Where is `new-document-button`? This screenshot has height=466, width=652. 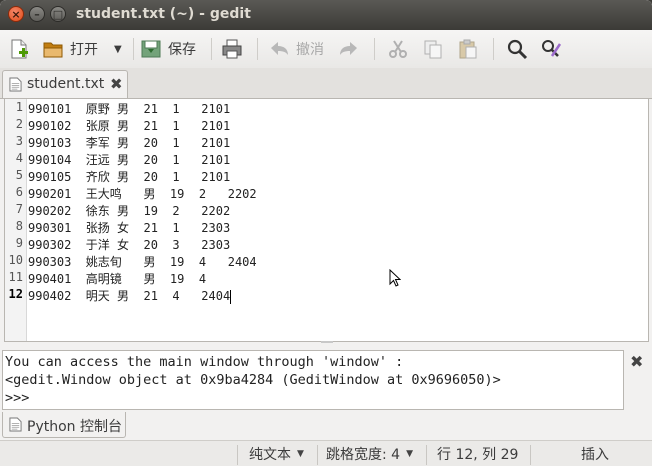 new-document-button is located at coordinates (19, 49).